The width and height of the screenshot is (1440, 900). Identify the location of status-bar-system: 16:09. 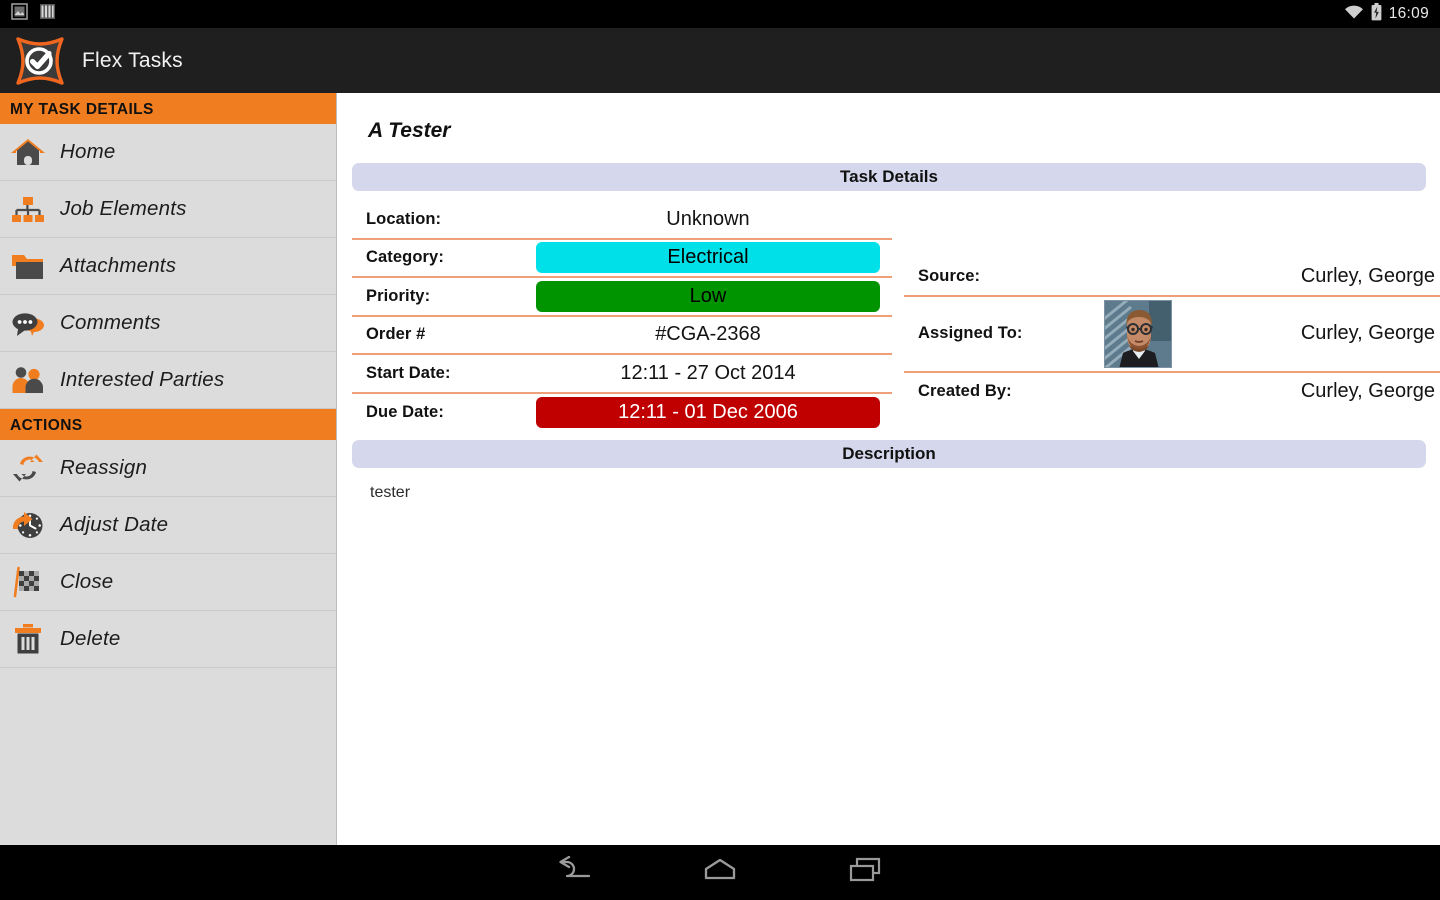
(1392, 14).